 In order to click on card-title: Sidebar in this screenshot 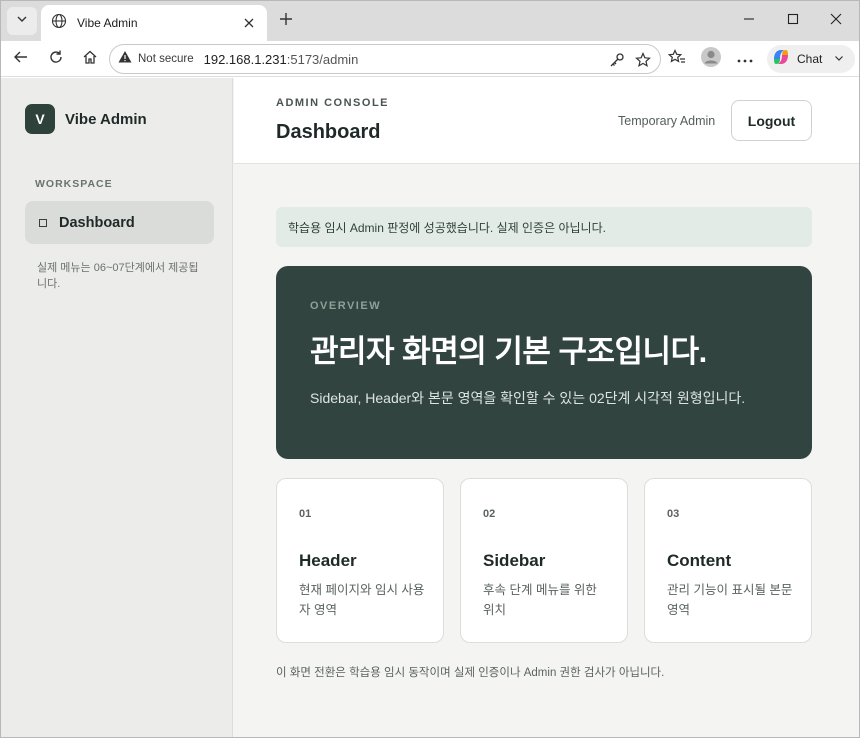, I will do `click(514, 560)`.